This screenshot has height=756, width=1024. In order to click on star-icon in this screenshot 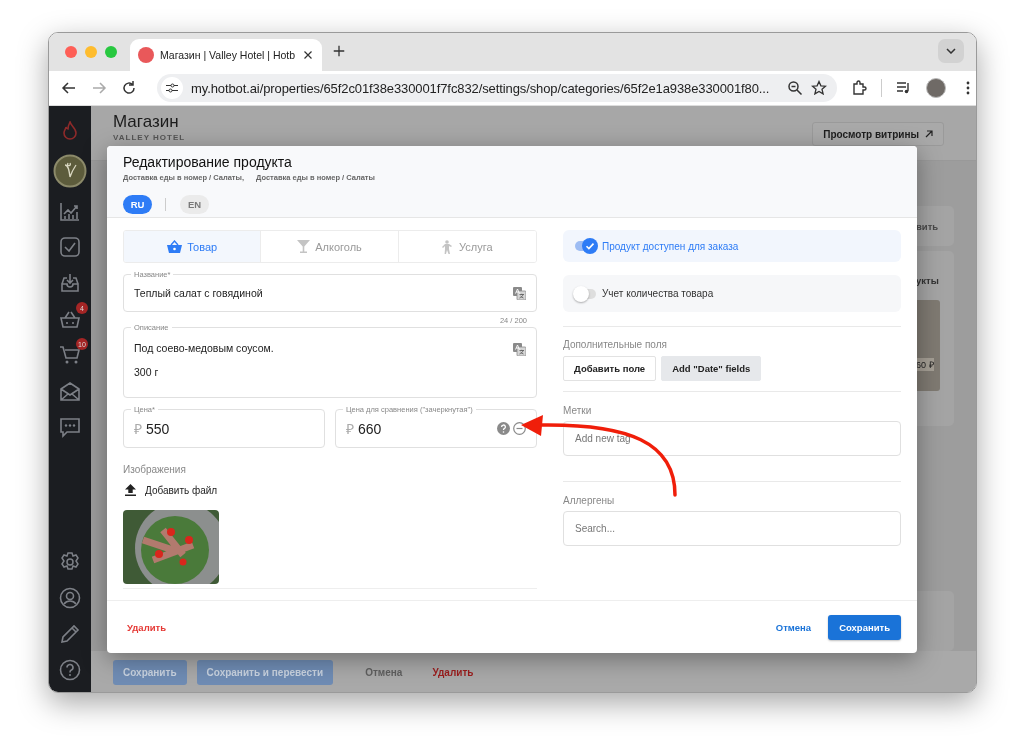, I will do `click(819, 88)`.